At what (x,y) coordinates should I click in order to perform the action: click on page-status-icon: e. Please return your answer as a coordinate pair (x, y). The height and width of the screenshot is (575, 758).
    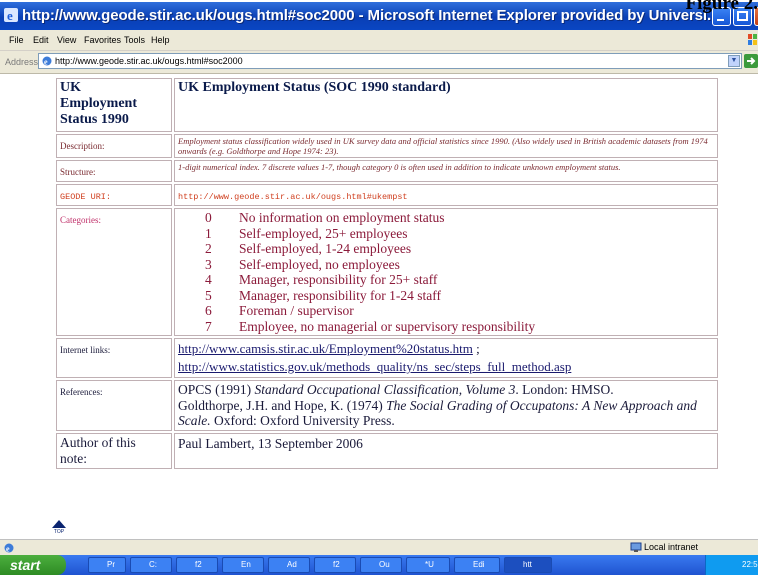
    Looking at the image, I should click on (9, 548).